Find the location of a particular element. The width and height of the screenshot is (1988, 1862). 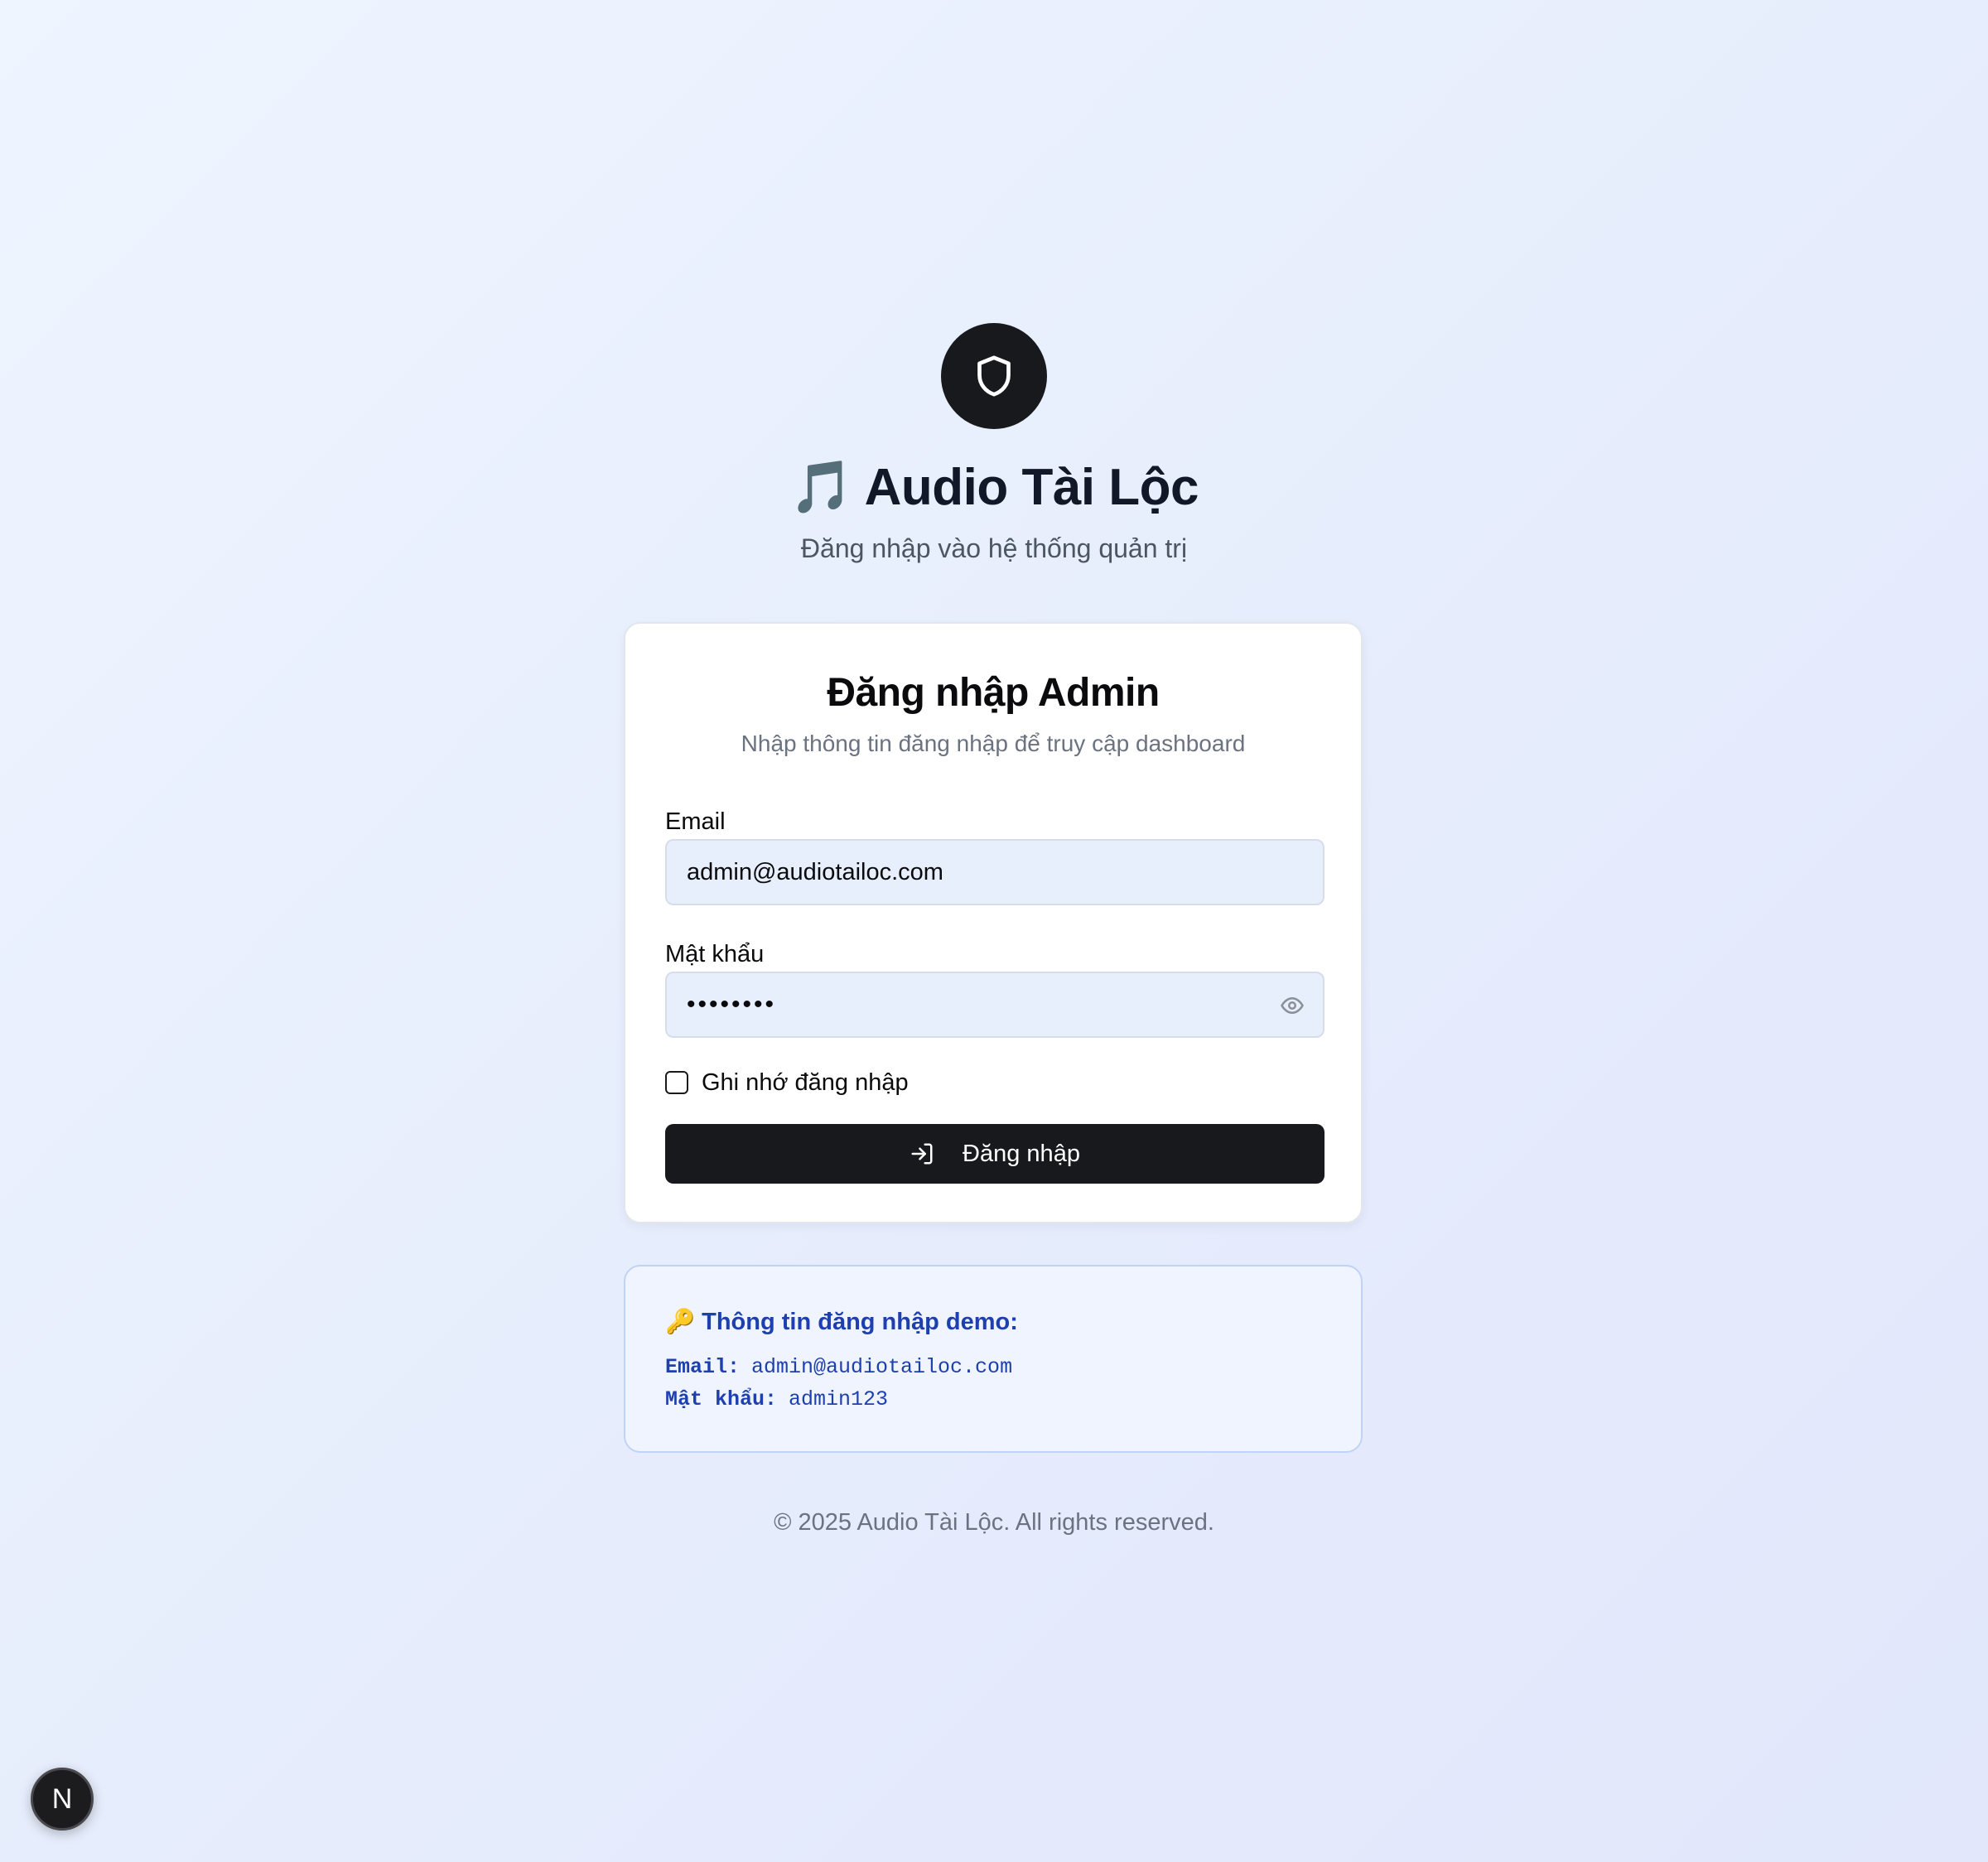

password-masked-value: •••••••• is located at coordinates (732, 1004).